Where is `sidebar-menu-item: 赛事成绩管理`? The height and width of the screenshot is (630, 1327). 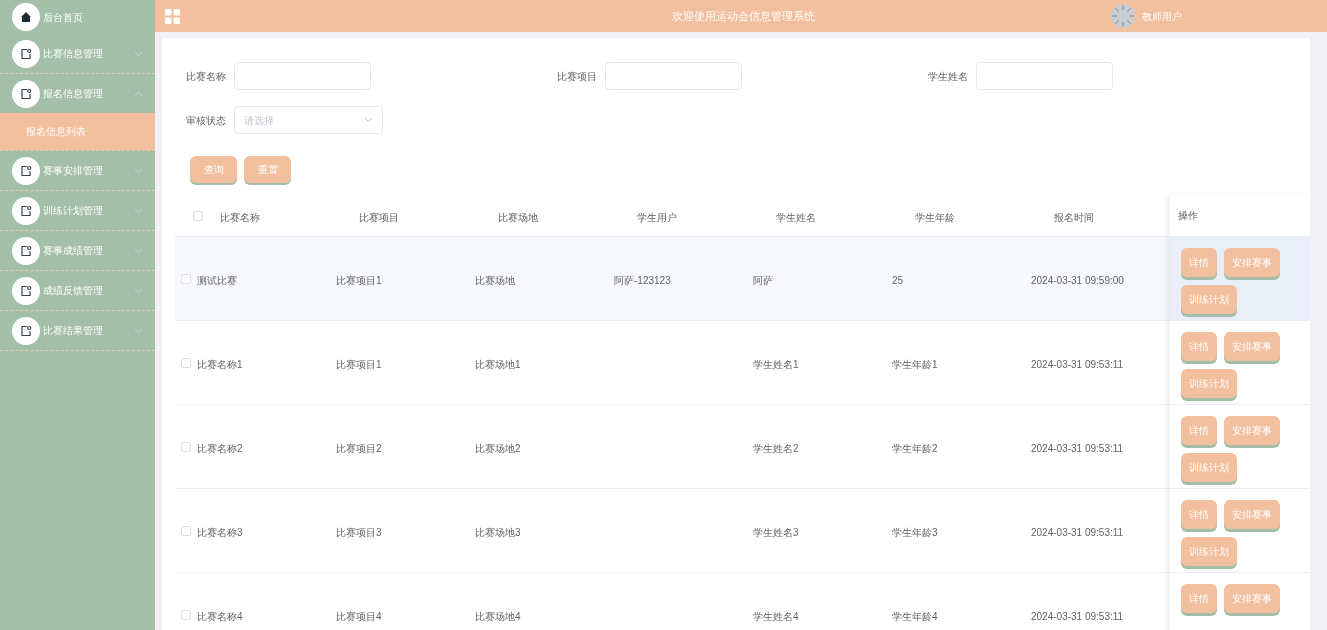
sidebar-menu-item: 赛事成绩管理 is located at coordinates (77, 250).